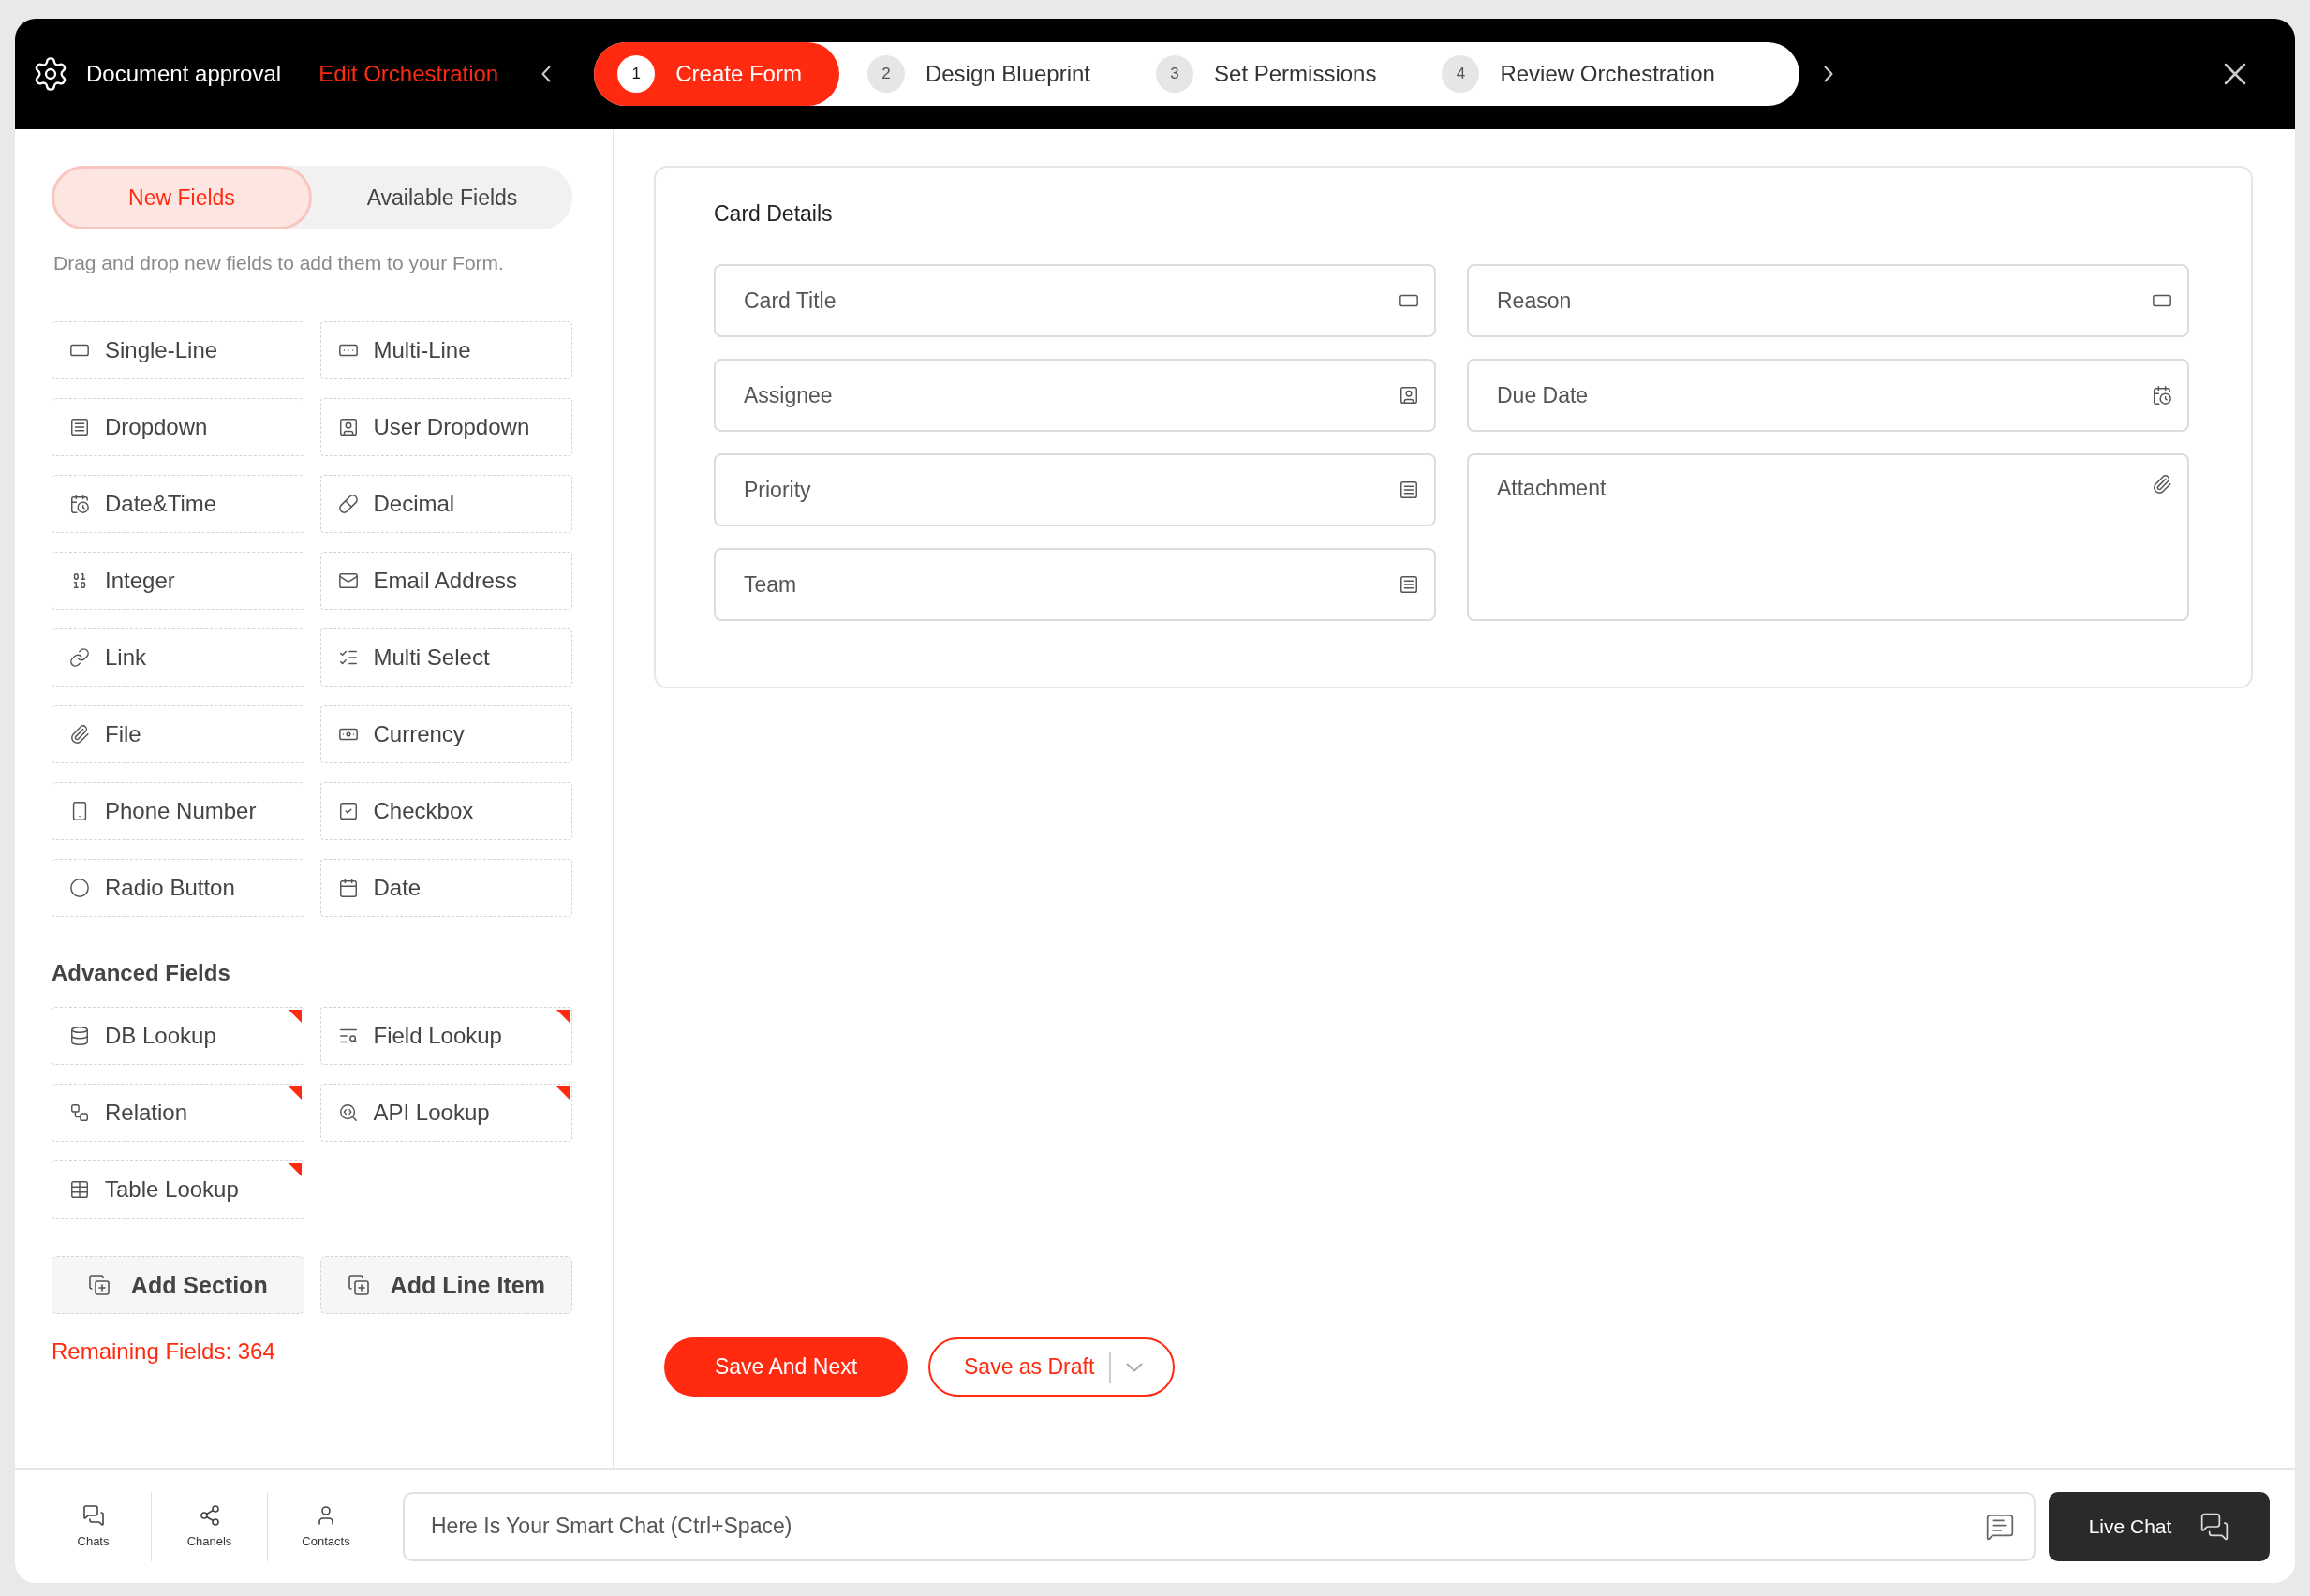 The width and height of the screenshot is (2310, 1596). I want to click on bottom-nav-item: Chats, so click(94, 1526).